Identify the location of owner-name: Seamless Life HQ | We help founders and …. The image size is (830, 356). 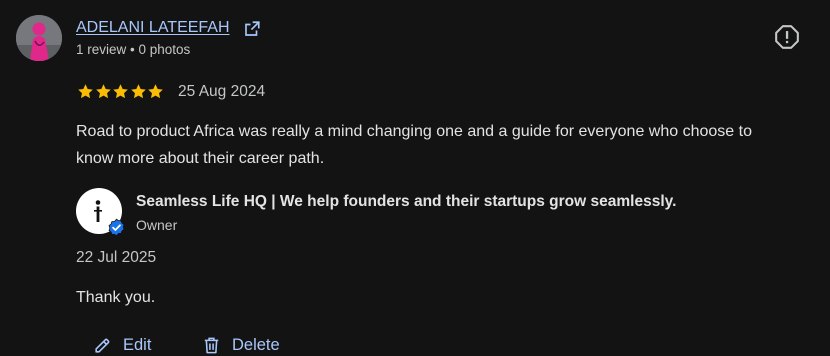
(406, 201).